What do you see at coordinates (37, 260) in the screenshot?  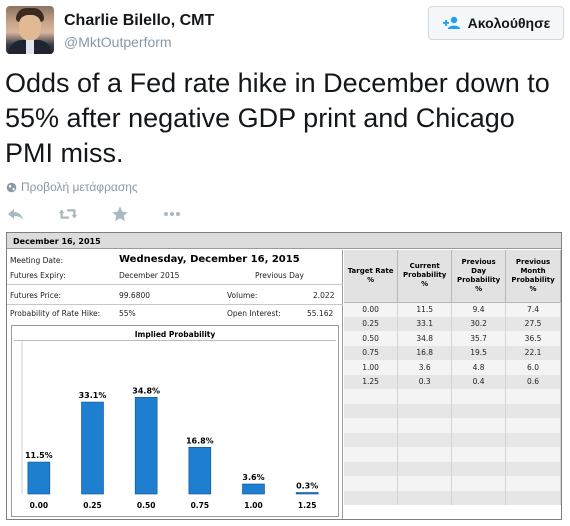 I see `meeting-date-label: Meeting Date:` at bounding box center [37, 260].